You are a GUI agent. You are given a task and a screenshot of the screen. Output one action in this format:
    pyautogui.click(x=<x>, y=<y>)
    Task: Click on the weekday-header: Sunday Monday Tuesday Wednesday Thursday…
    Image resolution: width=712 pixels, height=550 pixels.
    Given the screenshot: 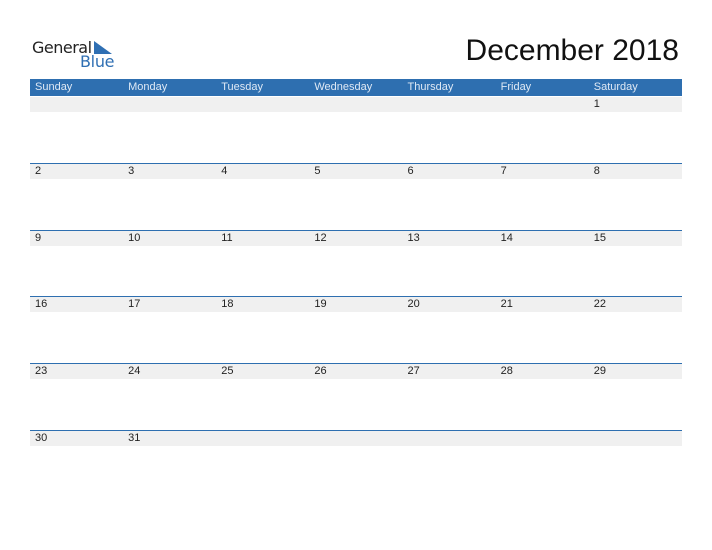 What is the action you would take?
    pyautogui.click(x=356, y=87)
    